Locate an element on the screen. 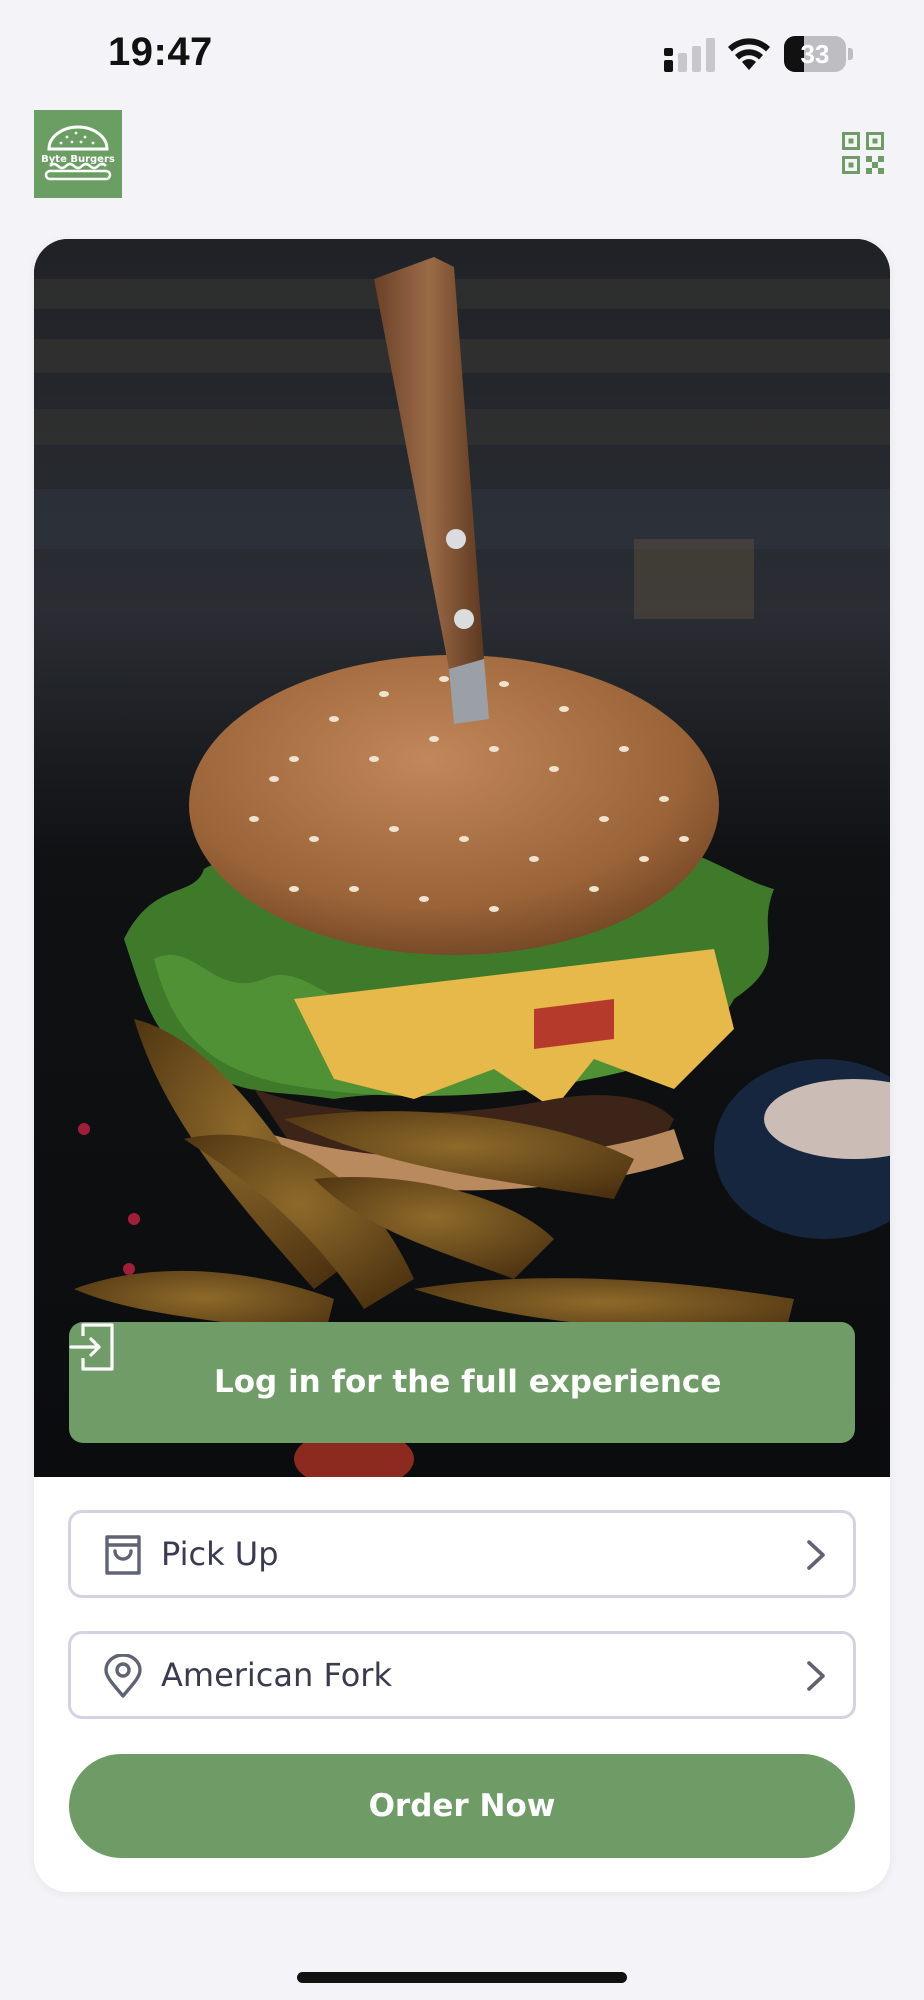 The height and width of the screenshot is (2000, 924). location-pin-icon is located at coordinates (123, 1676).